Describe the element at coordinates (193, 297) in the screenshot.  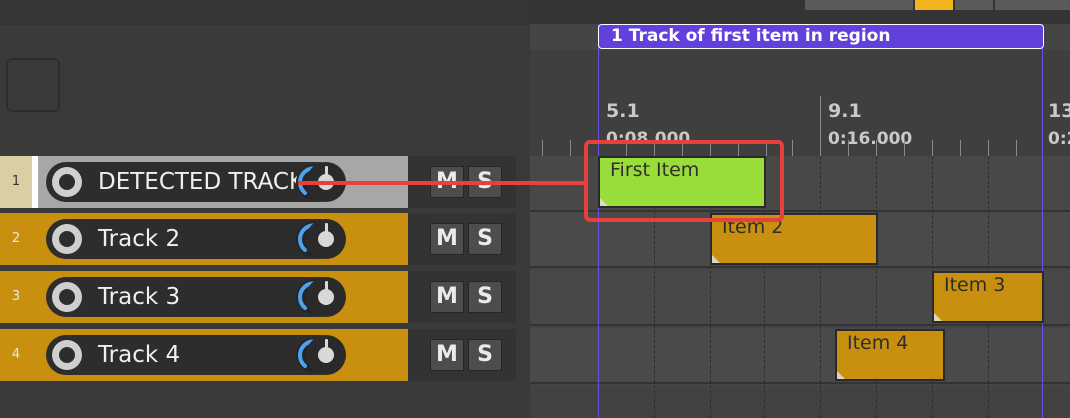
I see `track-name-field: Track 3` at that location.